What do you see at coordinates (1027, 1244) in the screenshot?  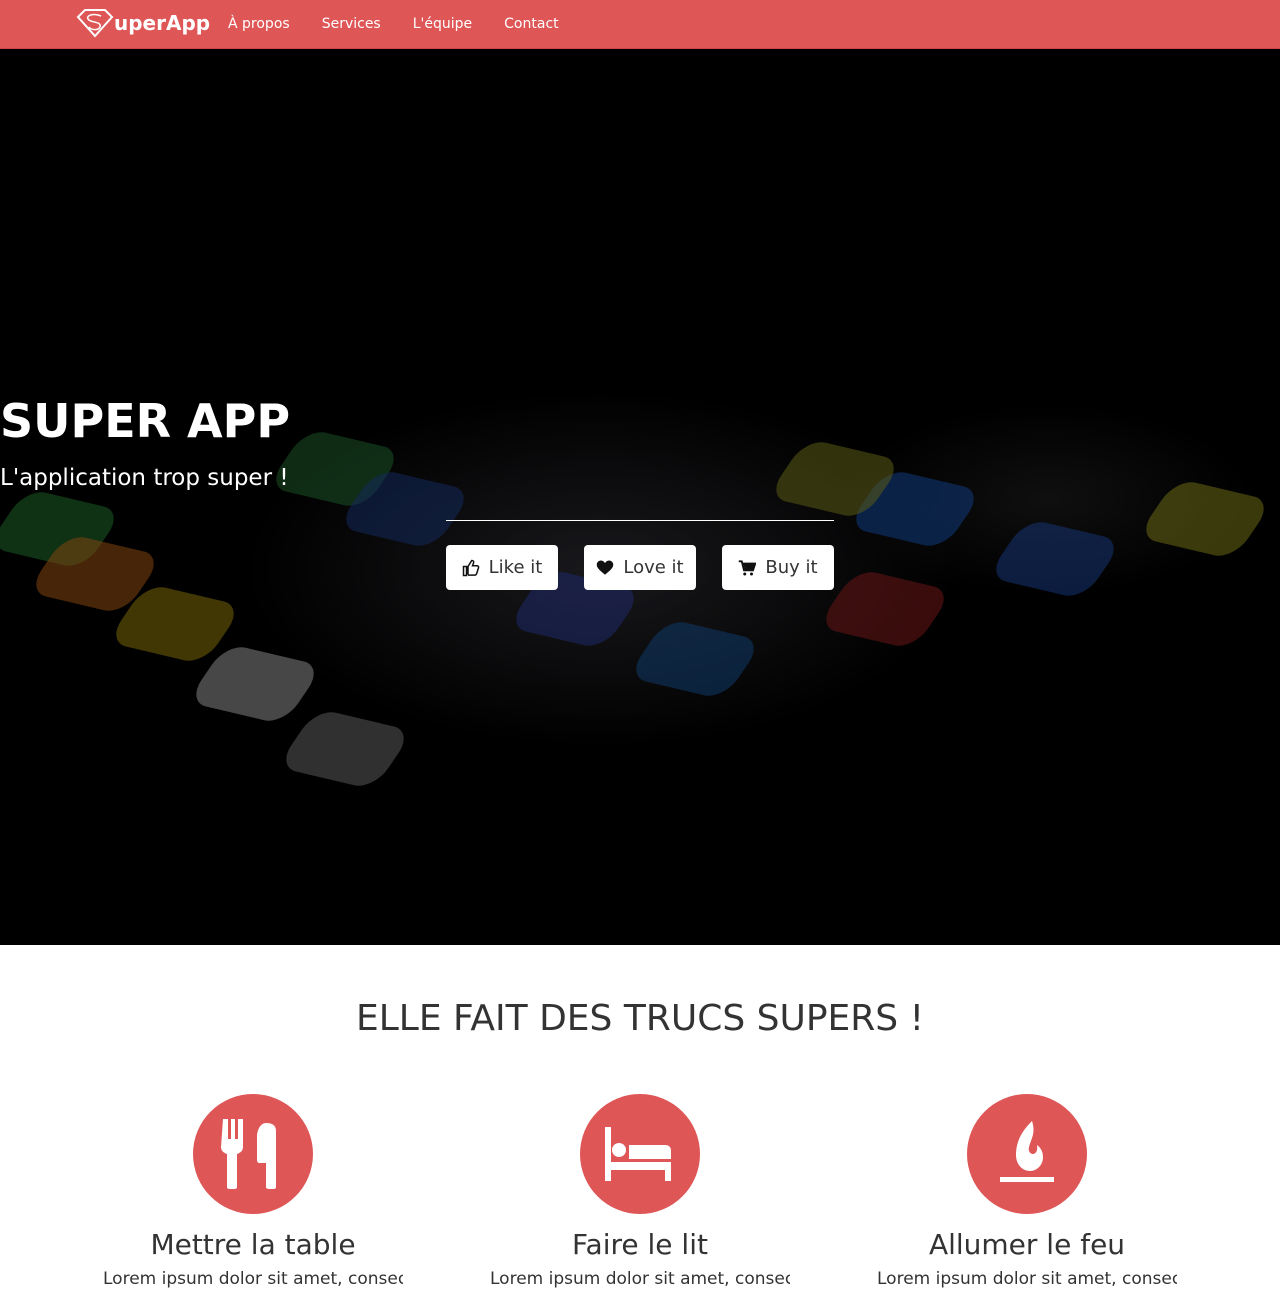 I see `feature-title: Allumer le feu` at bounding box center [1027, 1244].